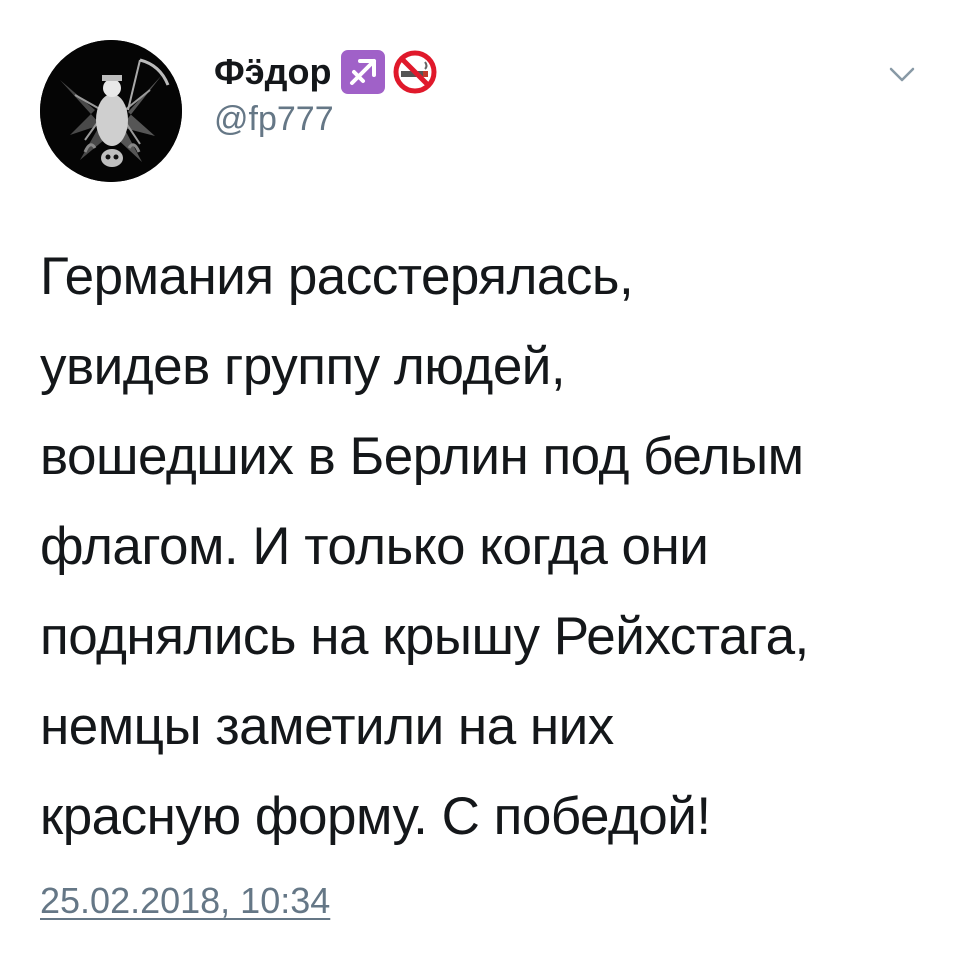 This screenshot has width=956, height=960. What do you see at coordinates (185, 901) in the screenshot?
I see `tweet-timestamp: 25.02.2018, 10:34` at bounding box center [185, 901].